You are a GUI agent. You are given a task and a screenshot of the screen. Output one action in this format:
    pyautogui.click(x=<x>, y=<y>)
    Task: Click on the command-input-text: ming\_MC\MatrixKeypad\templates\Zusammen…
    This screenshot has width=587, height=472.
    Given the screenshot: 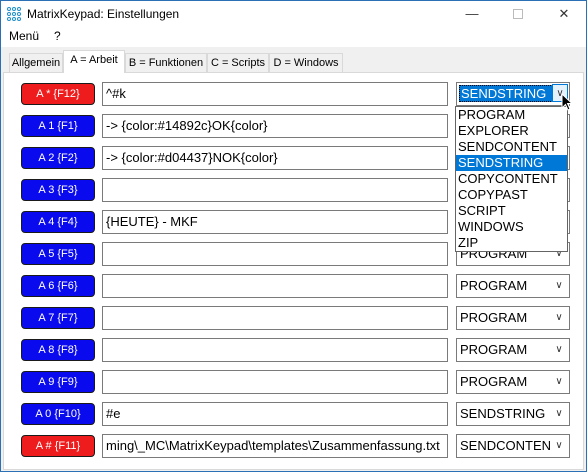 What is the action you would take?
    pyautogui.click(x=273, y=445)
    